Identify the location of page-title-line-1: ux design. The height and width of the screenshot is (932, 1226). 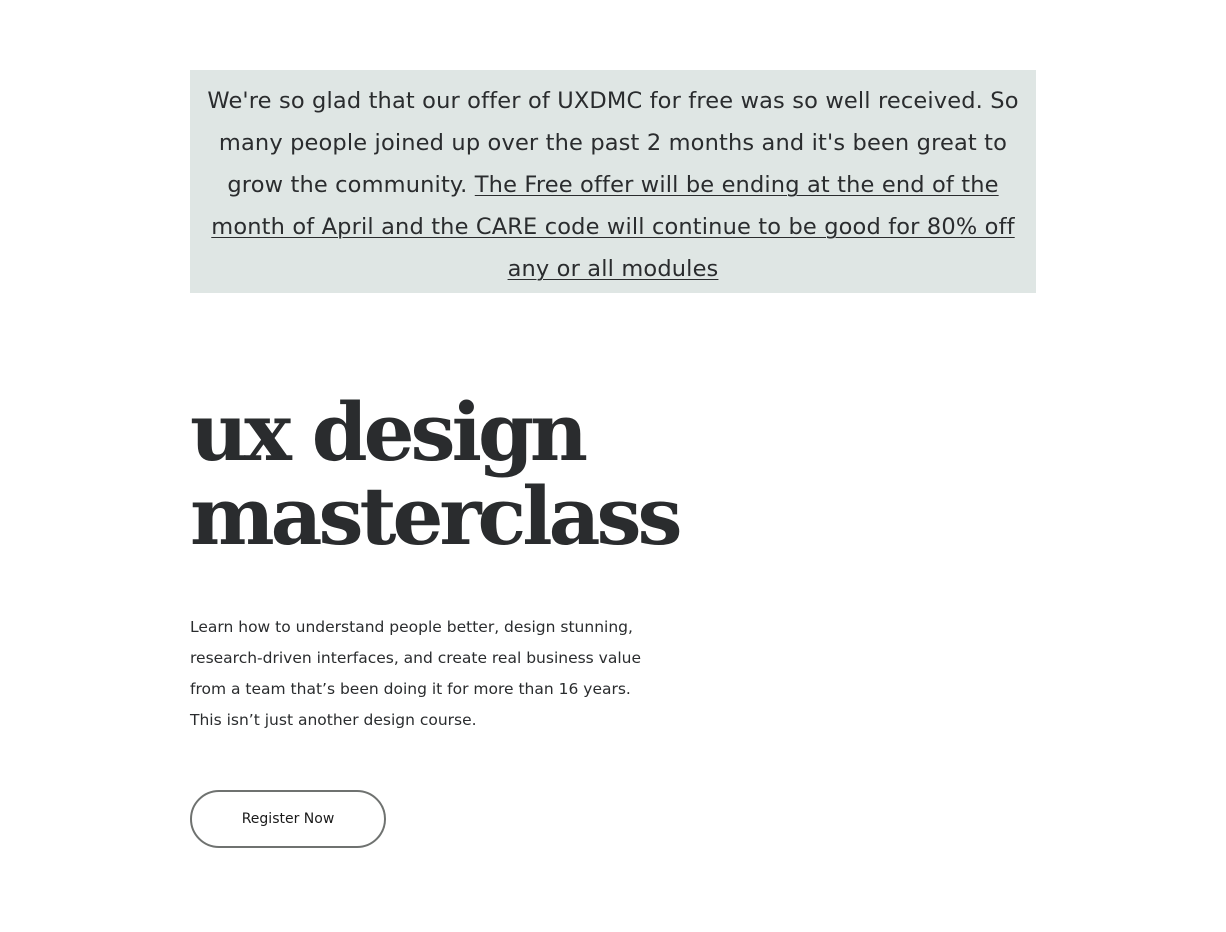
(389, 432).